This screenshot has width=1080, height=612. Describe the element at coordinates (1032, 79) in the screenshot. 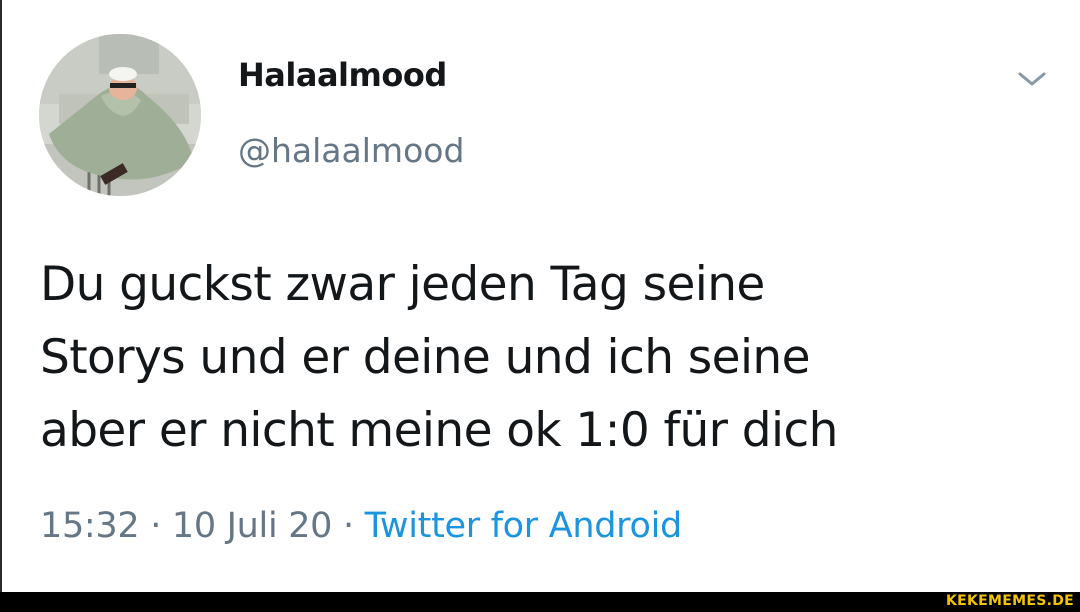

I see `chevron-down-icon` at that location.